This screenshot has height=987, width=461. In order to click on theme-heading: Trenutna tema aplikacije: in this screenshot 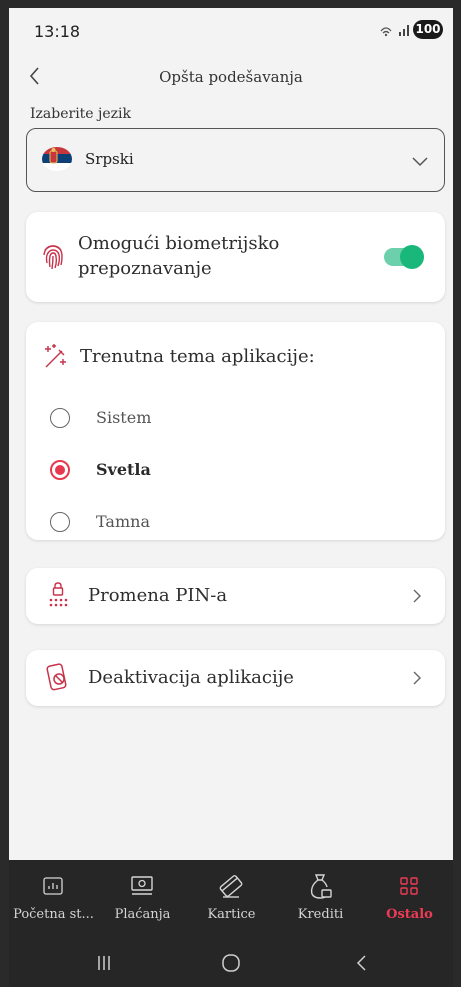, I will do `click(197, 356)`.